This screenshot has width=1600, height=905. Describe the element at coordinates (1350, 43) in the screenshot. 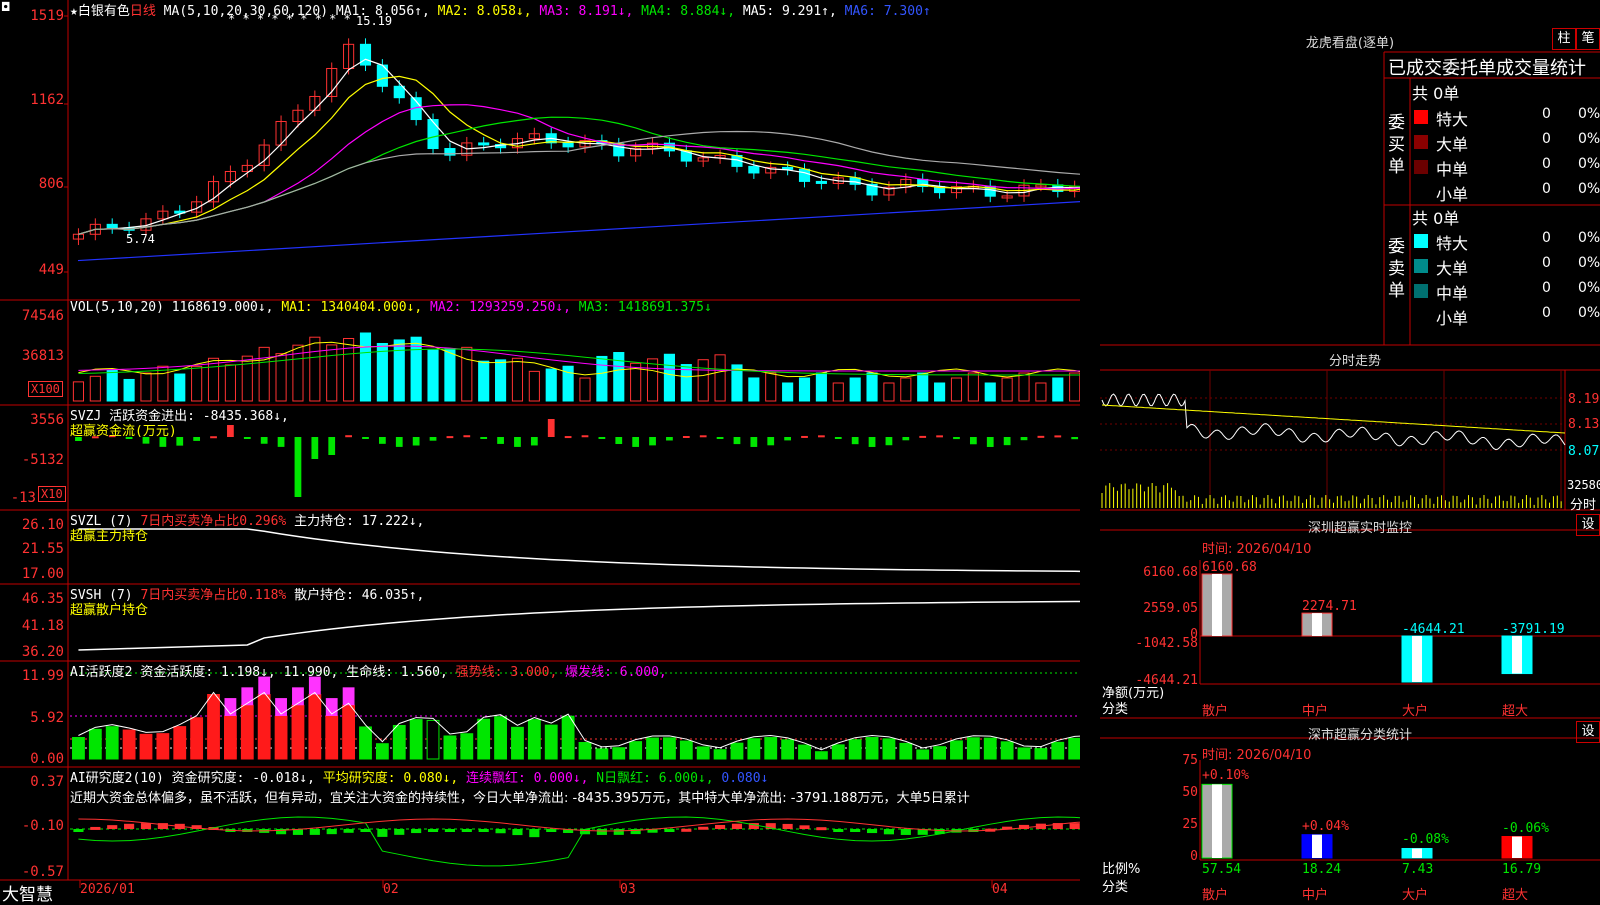

I see `dragon-title: 龙虎看盘(逐单)` at that location.